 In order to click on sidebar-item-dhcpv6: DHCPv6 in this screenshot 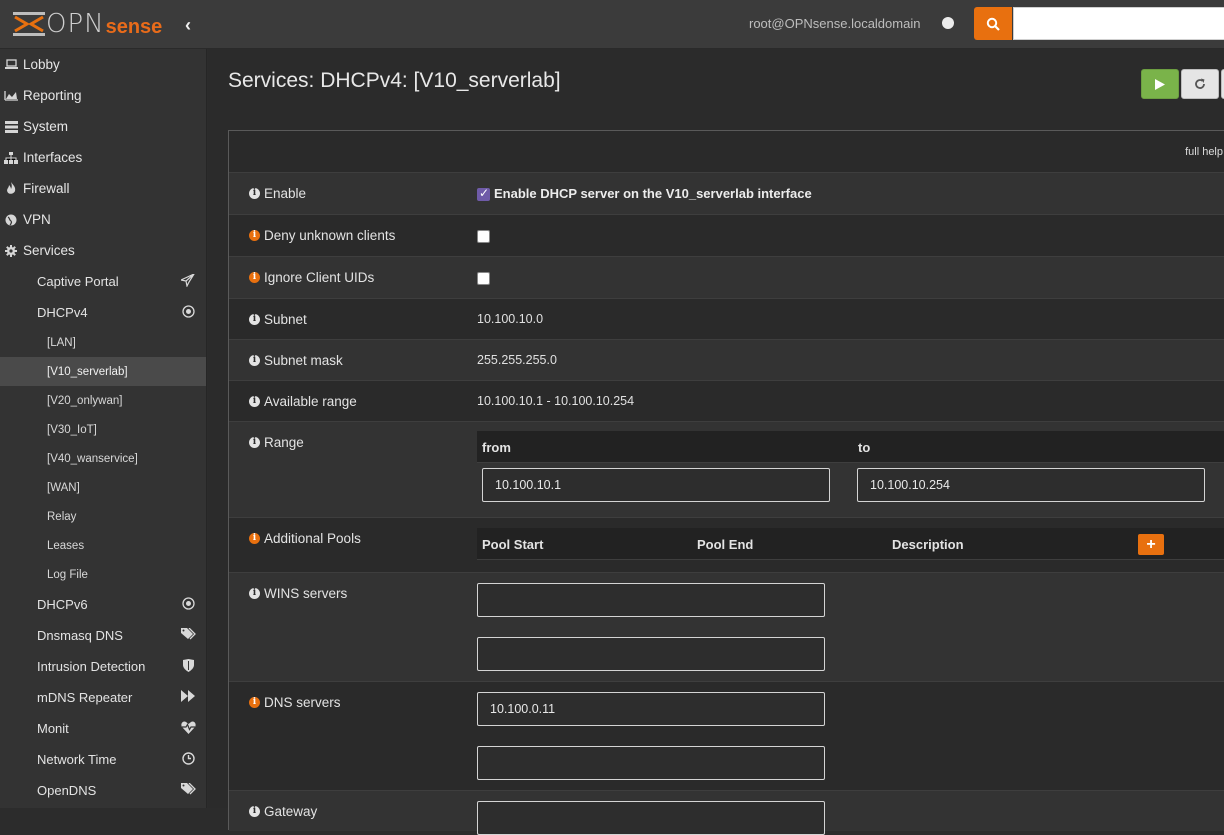, I will do `click(103, 604)`.